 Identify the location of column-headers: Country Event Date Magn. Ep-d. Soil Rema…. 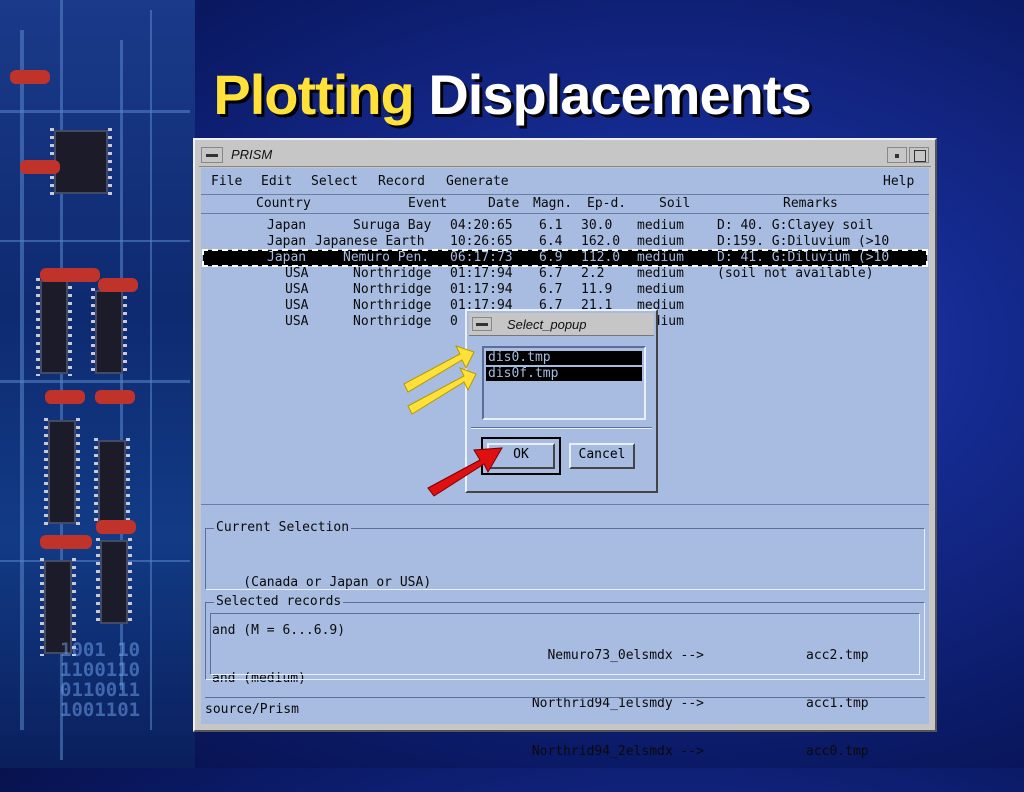
(565, 204).